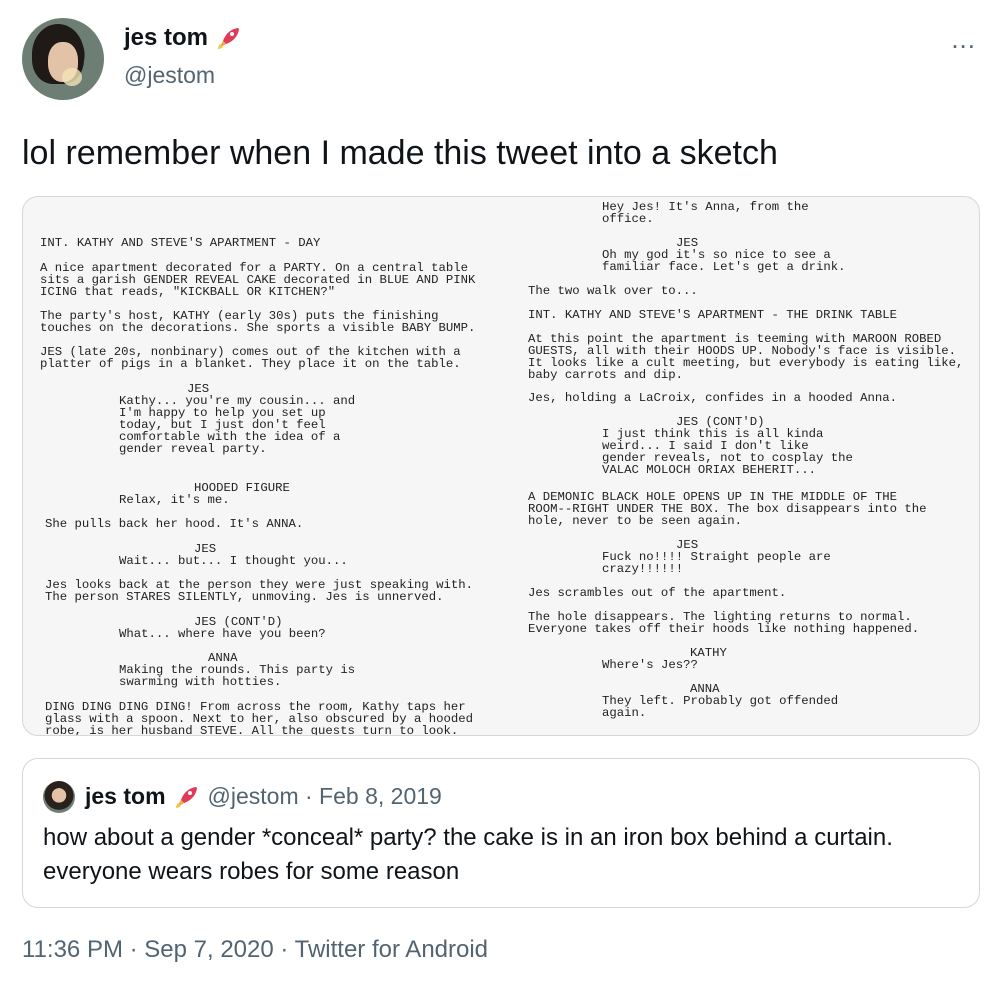 Image resolution: width=1000 pixels, height=993 pixels. Describe the element at coordinates (650, 665) in the screenshot. I see `script-line: Where's Jes??` at that location.